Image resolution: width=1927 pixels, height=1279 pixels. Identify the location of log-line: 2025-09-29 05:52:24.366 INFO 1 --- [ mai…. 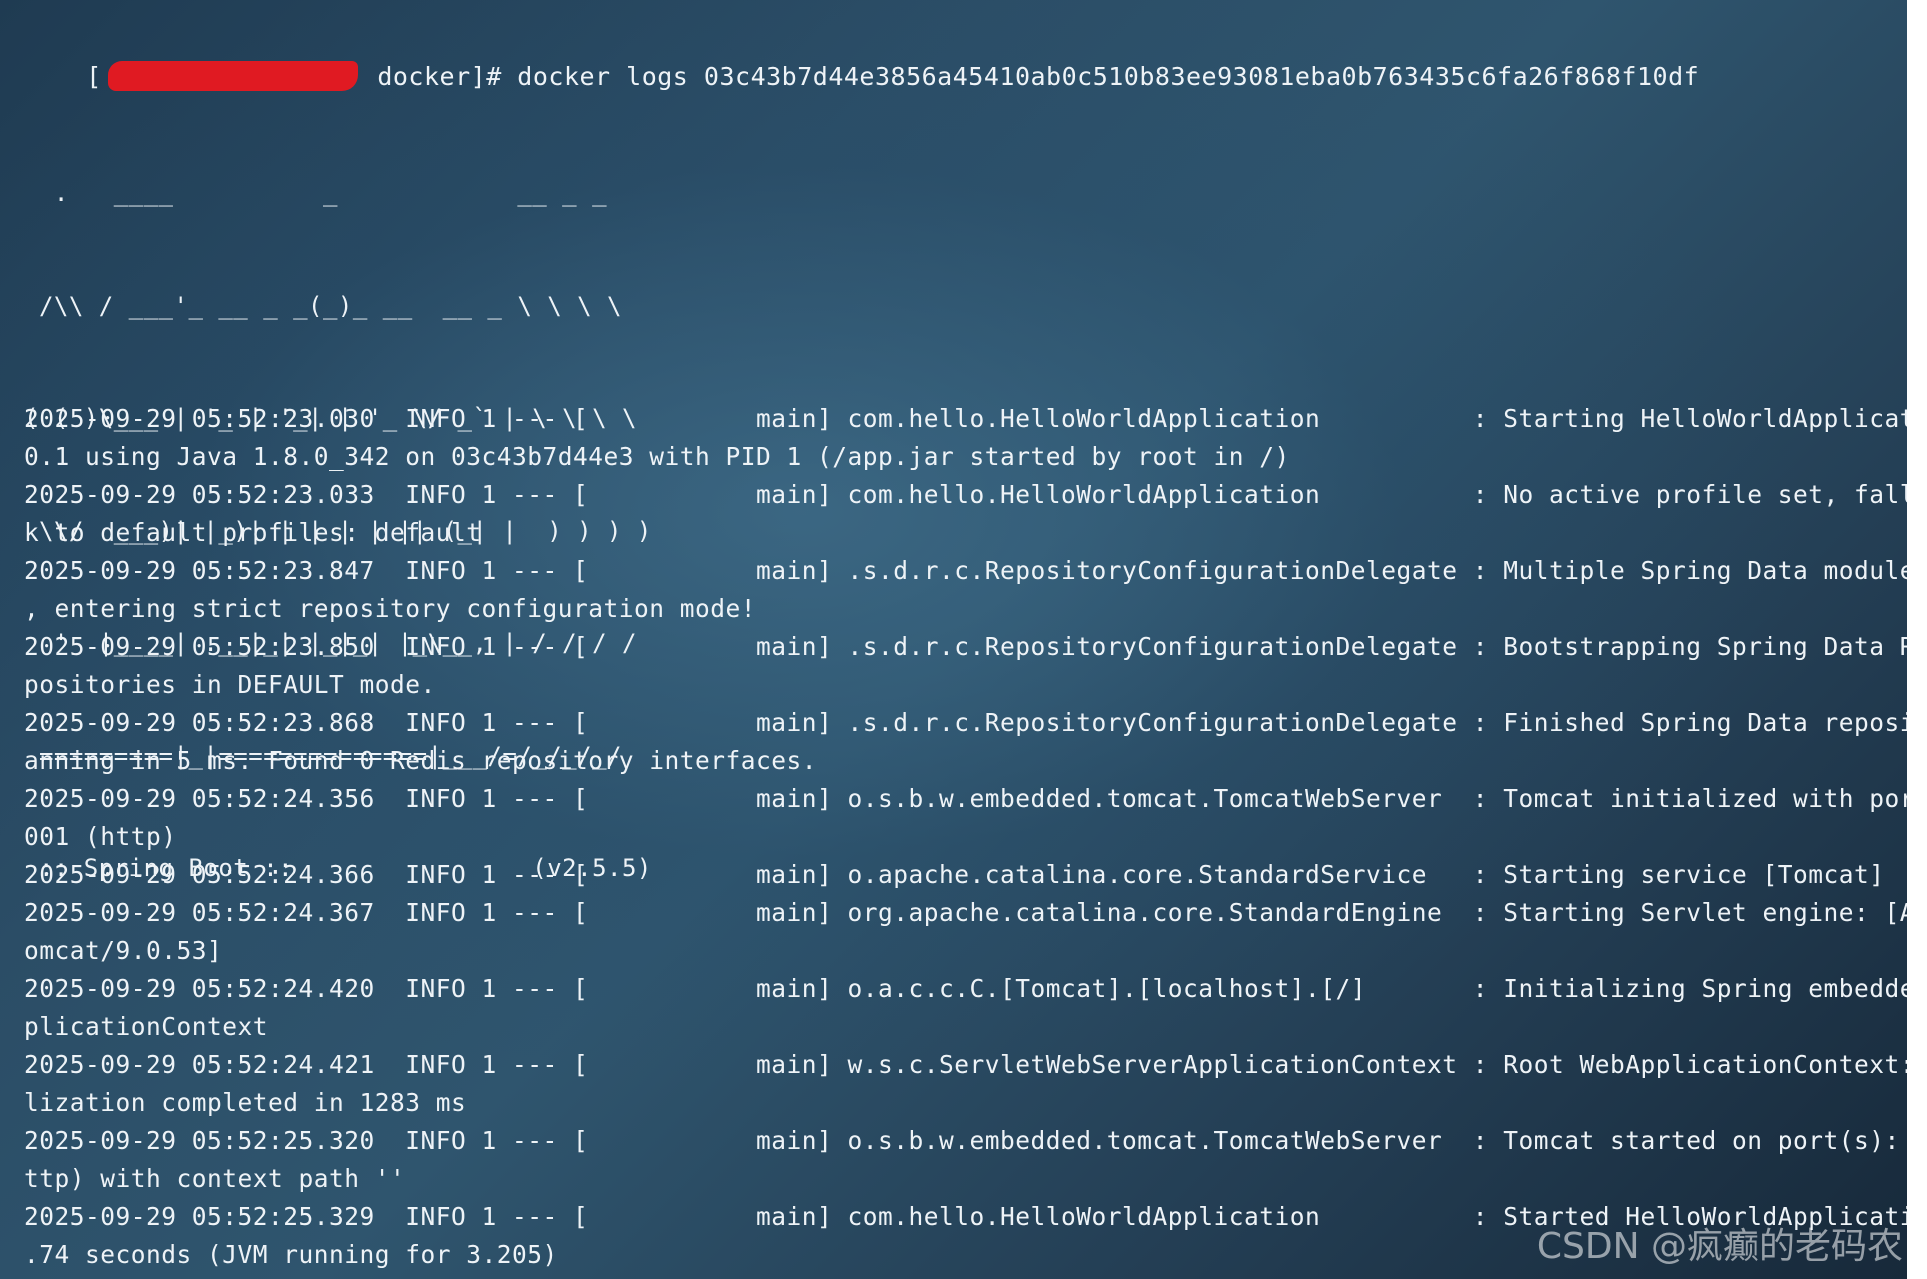
(954, 874).